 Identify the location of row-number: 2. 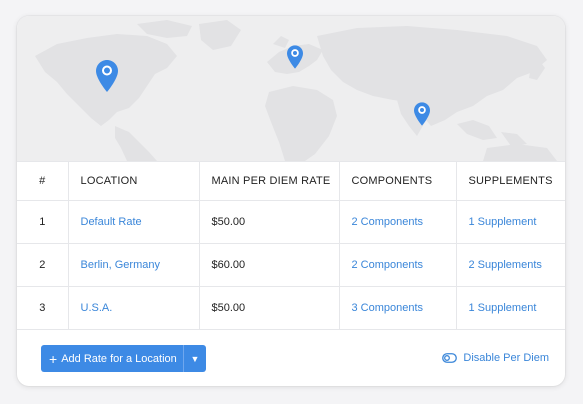
(43, 265).